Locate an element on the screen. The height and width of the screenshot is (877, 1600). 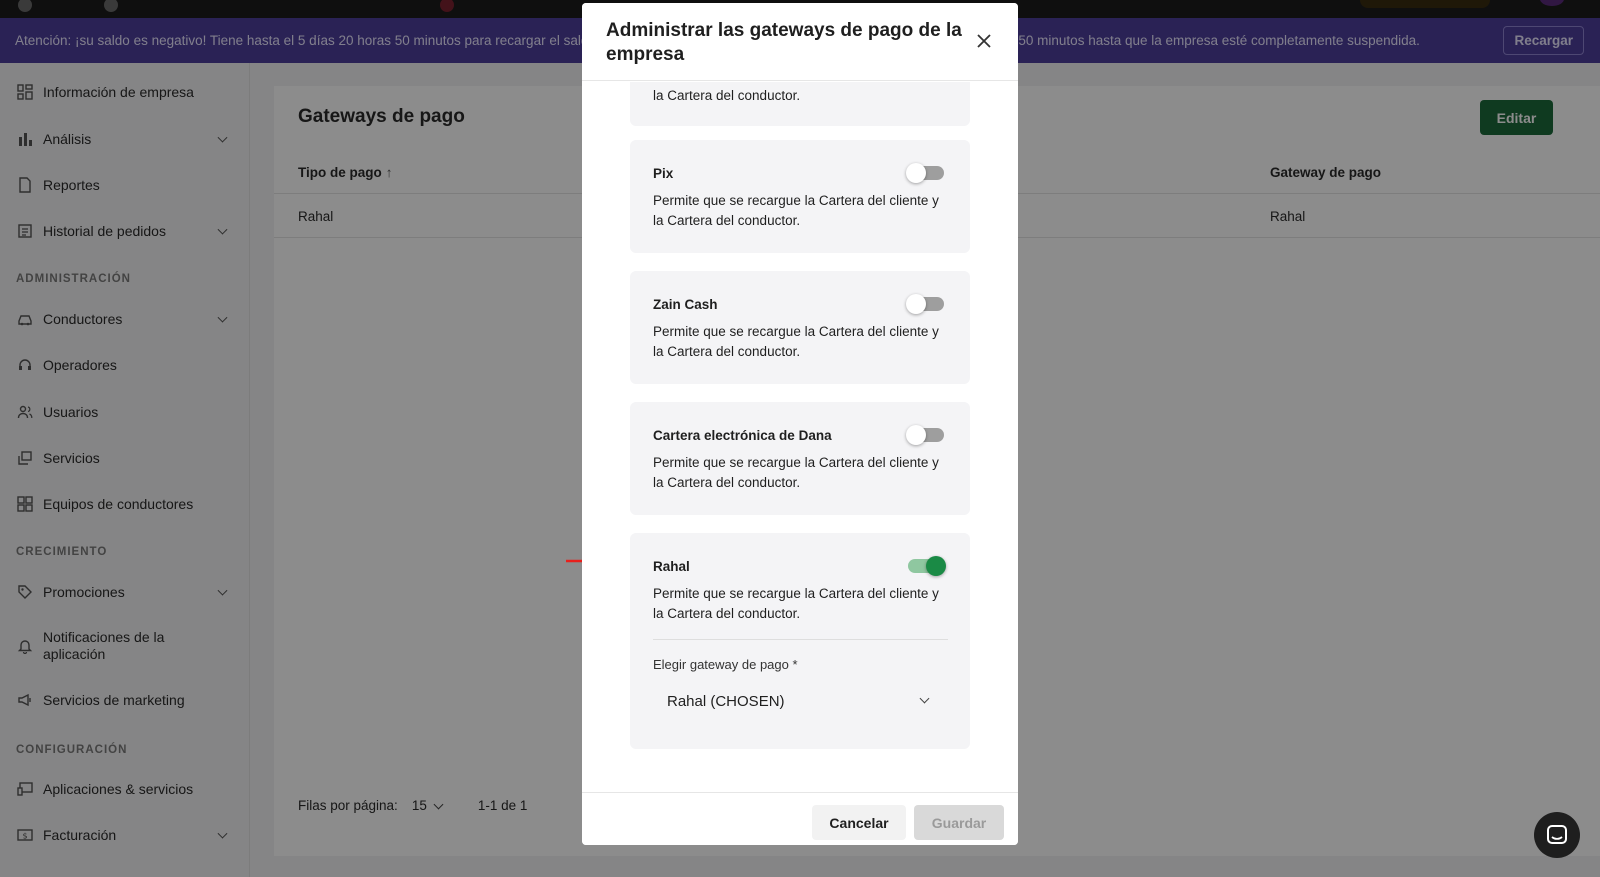
gateway-toggle-rahal is located at coordinates (927, 566).